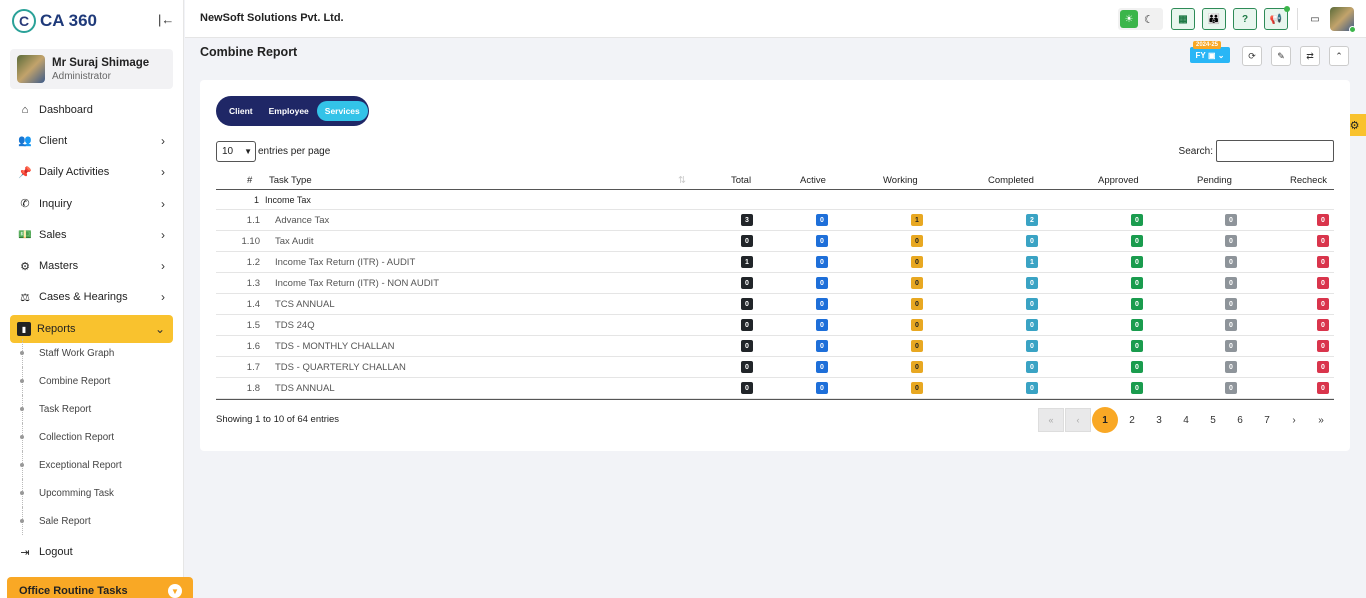  What do you see at coordinates (775, 304) in the screenshot?
I see `table-row: 1.4 TCS ANNUAL 0 0 0 0 0 0 0` at bounding box center [775, 304].